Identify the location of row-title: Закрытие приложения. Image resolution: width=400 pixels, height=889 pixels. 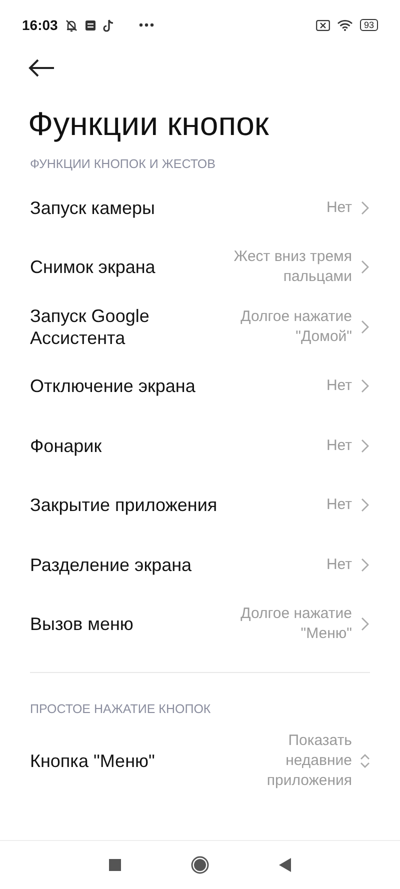
(124, 505).